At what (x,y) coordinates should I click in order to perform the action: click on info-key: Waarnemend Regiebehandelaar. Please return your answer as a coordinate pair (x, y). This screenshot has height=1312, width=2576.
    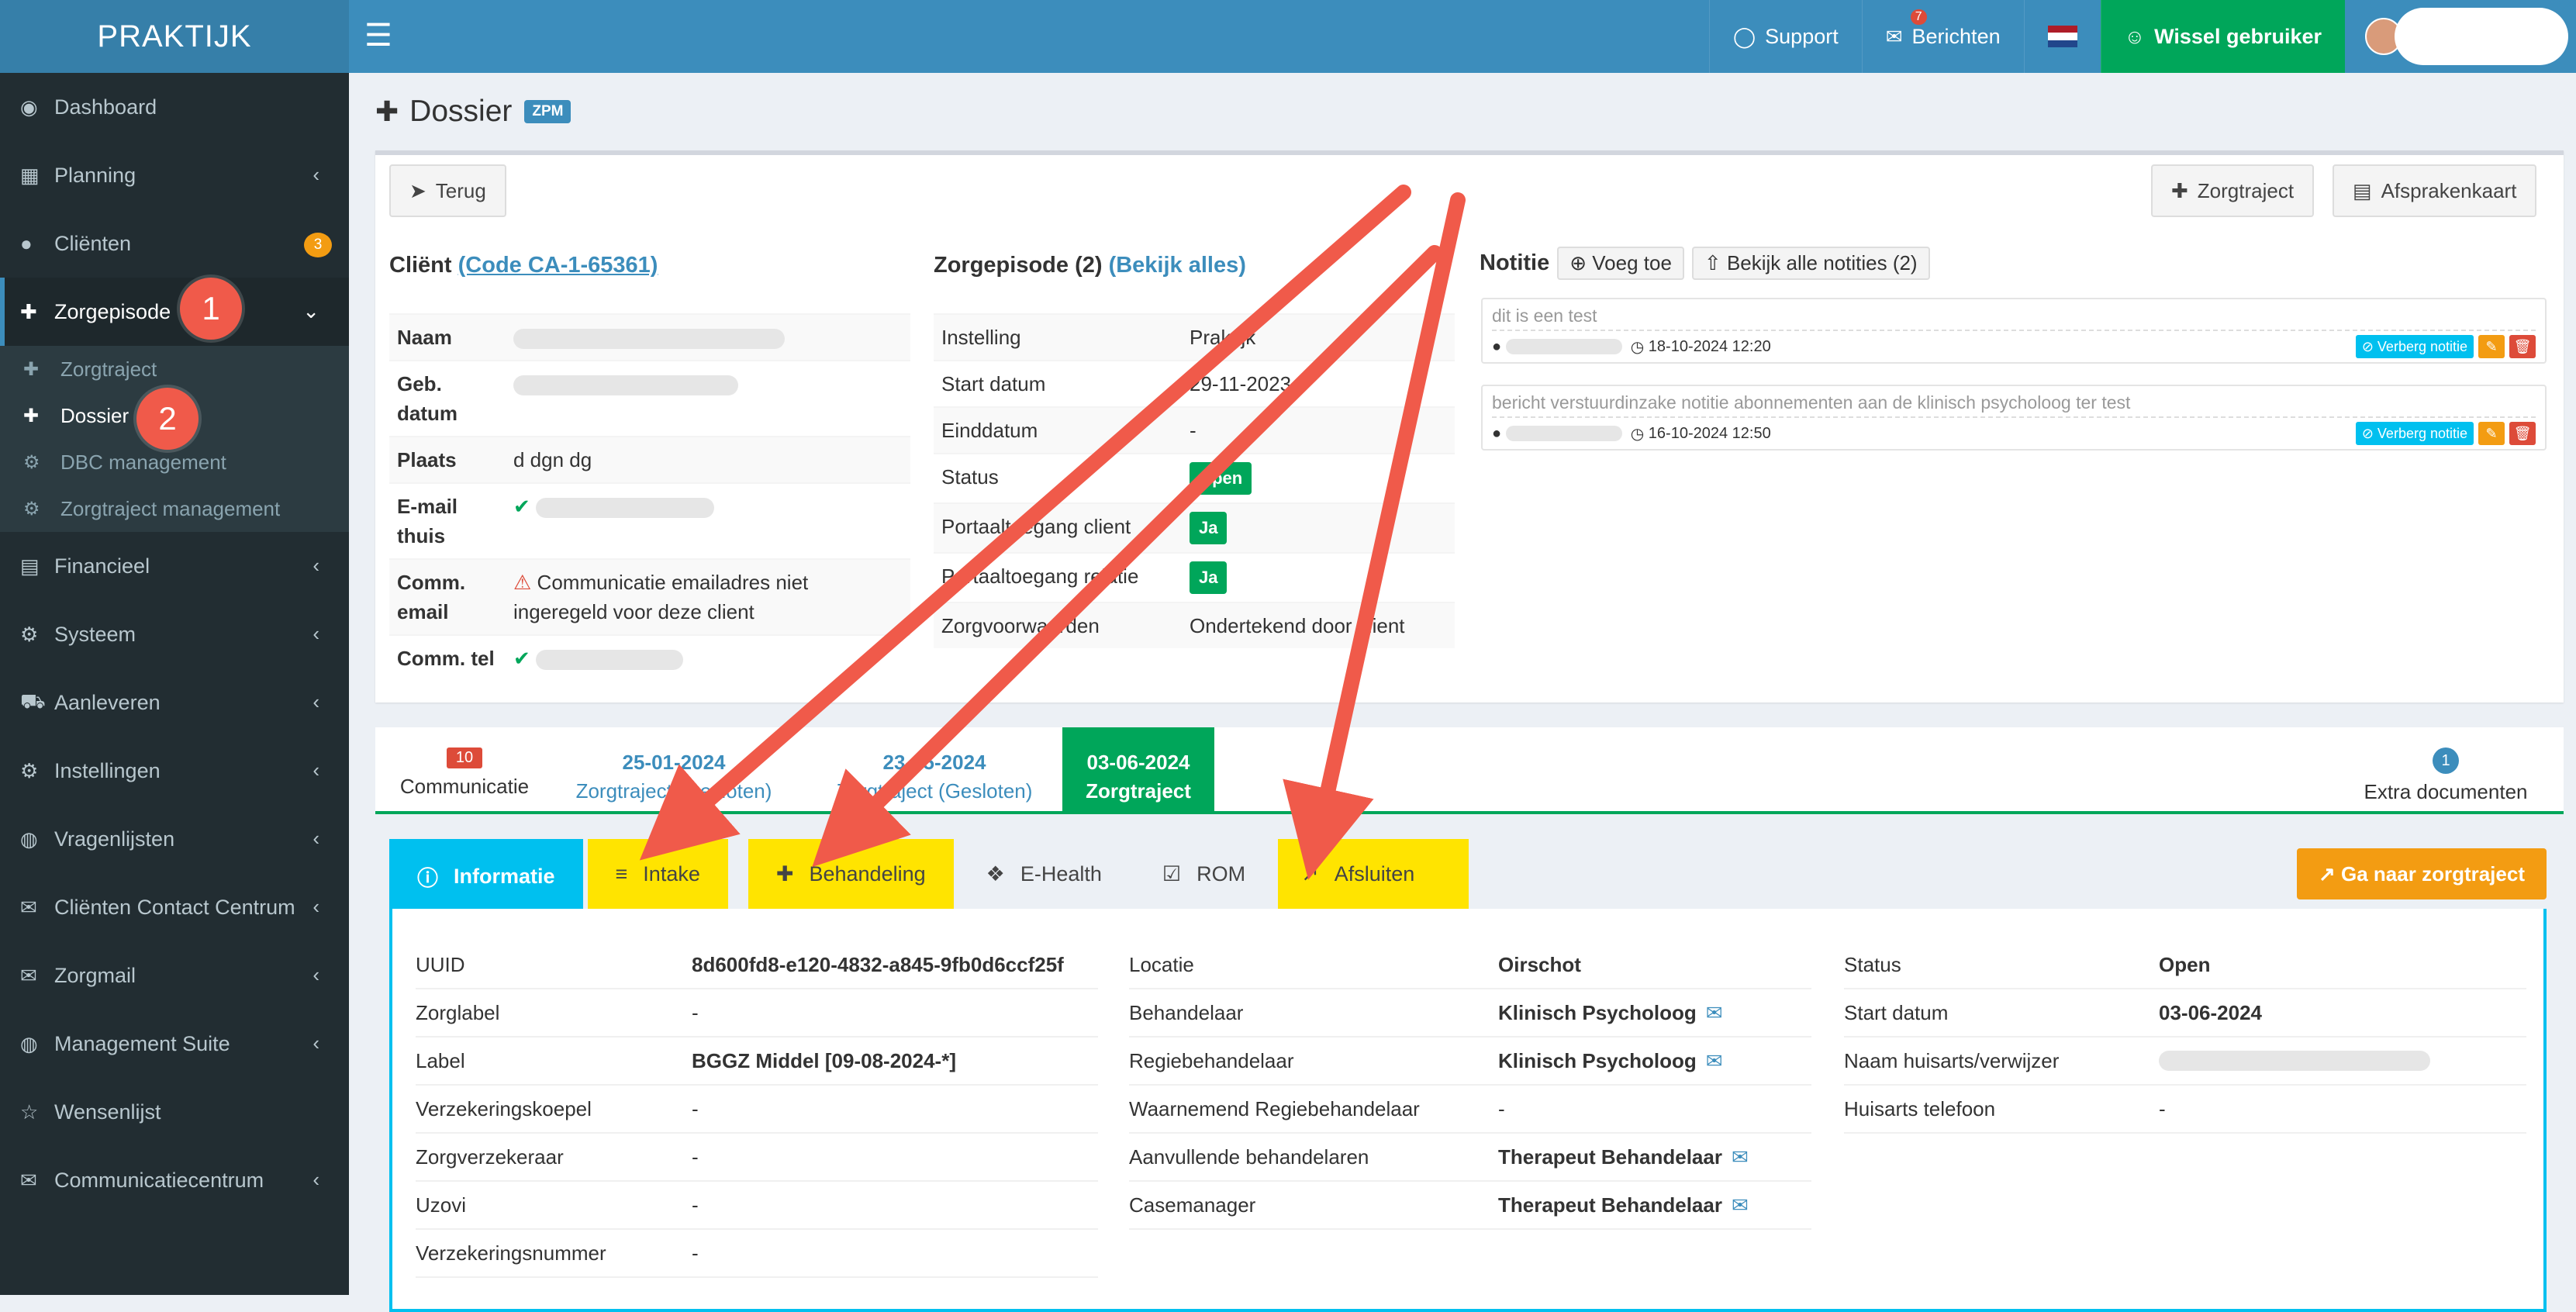
    Looking at the image, I should click on (1274, 1108).